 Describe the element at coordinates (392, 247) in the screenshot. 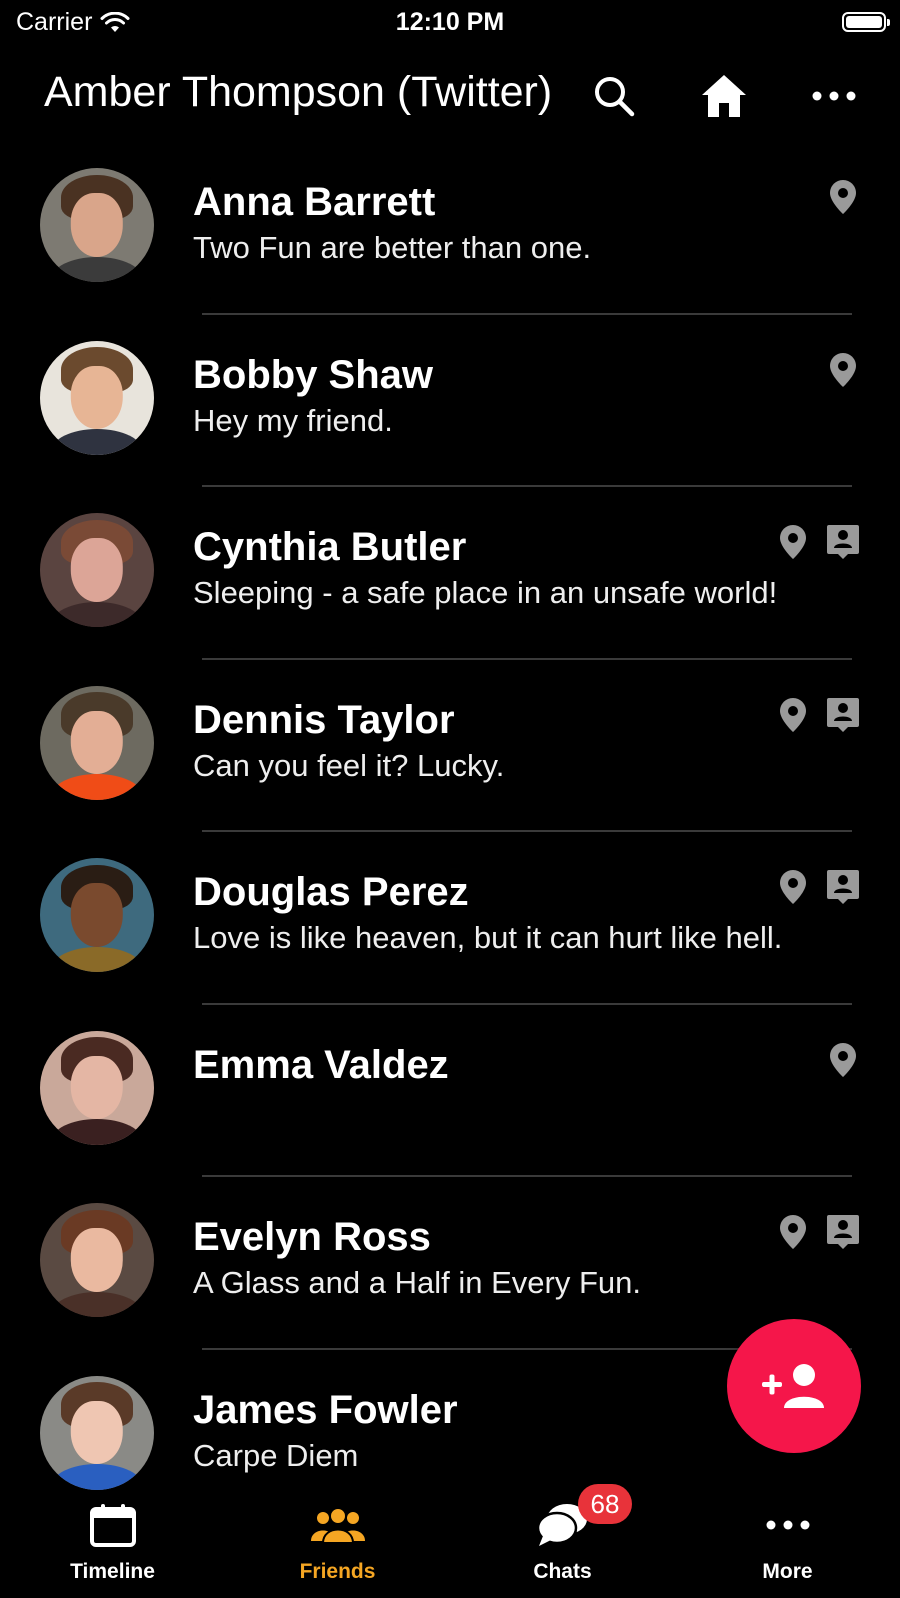

I see `friend-status: Two Fun are better than one.` at that location.